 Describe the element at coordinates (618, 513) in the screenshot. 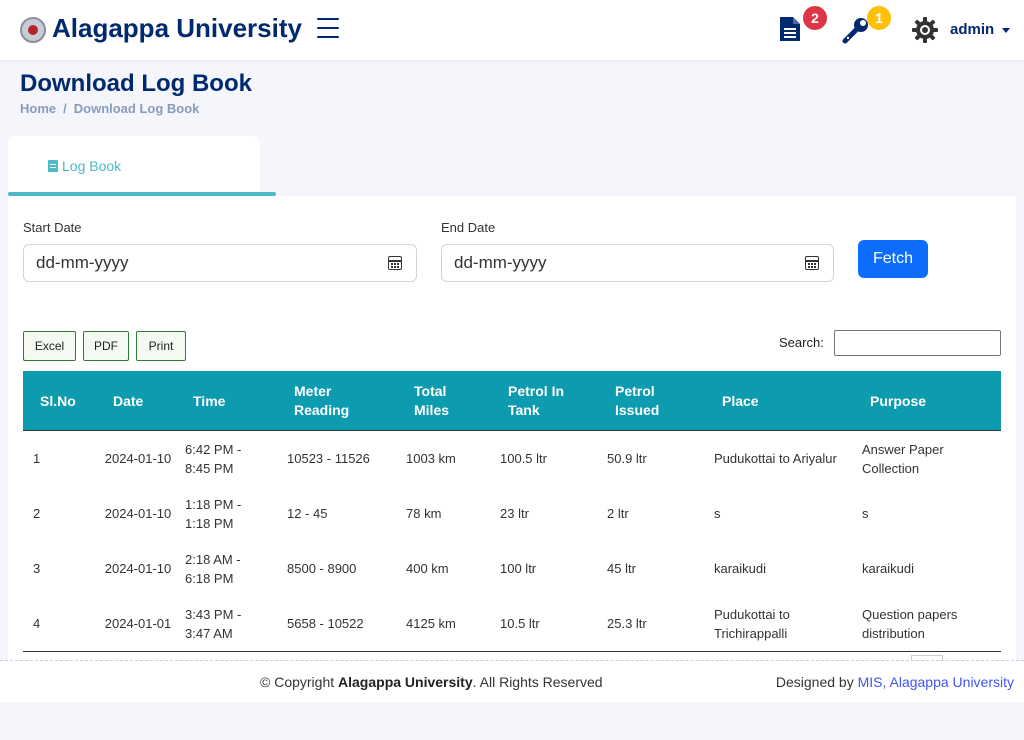

I see `cell-petrol-issued: 2 ltr` at that location.